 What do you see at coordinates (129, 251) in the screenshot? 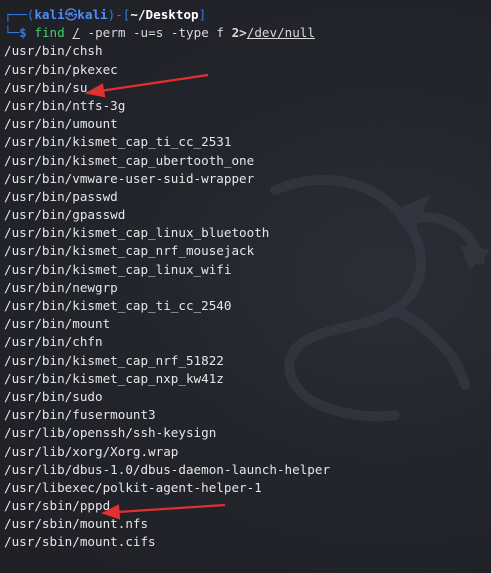
I see `output-line: /usr/bin/kismet_cap_nrf_mousejack` at bounding box center [129, 251].